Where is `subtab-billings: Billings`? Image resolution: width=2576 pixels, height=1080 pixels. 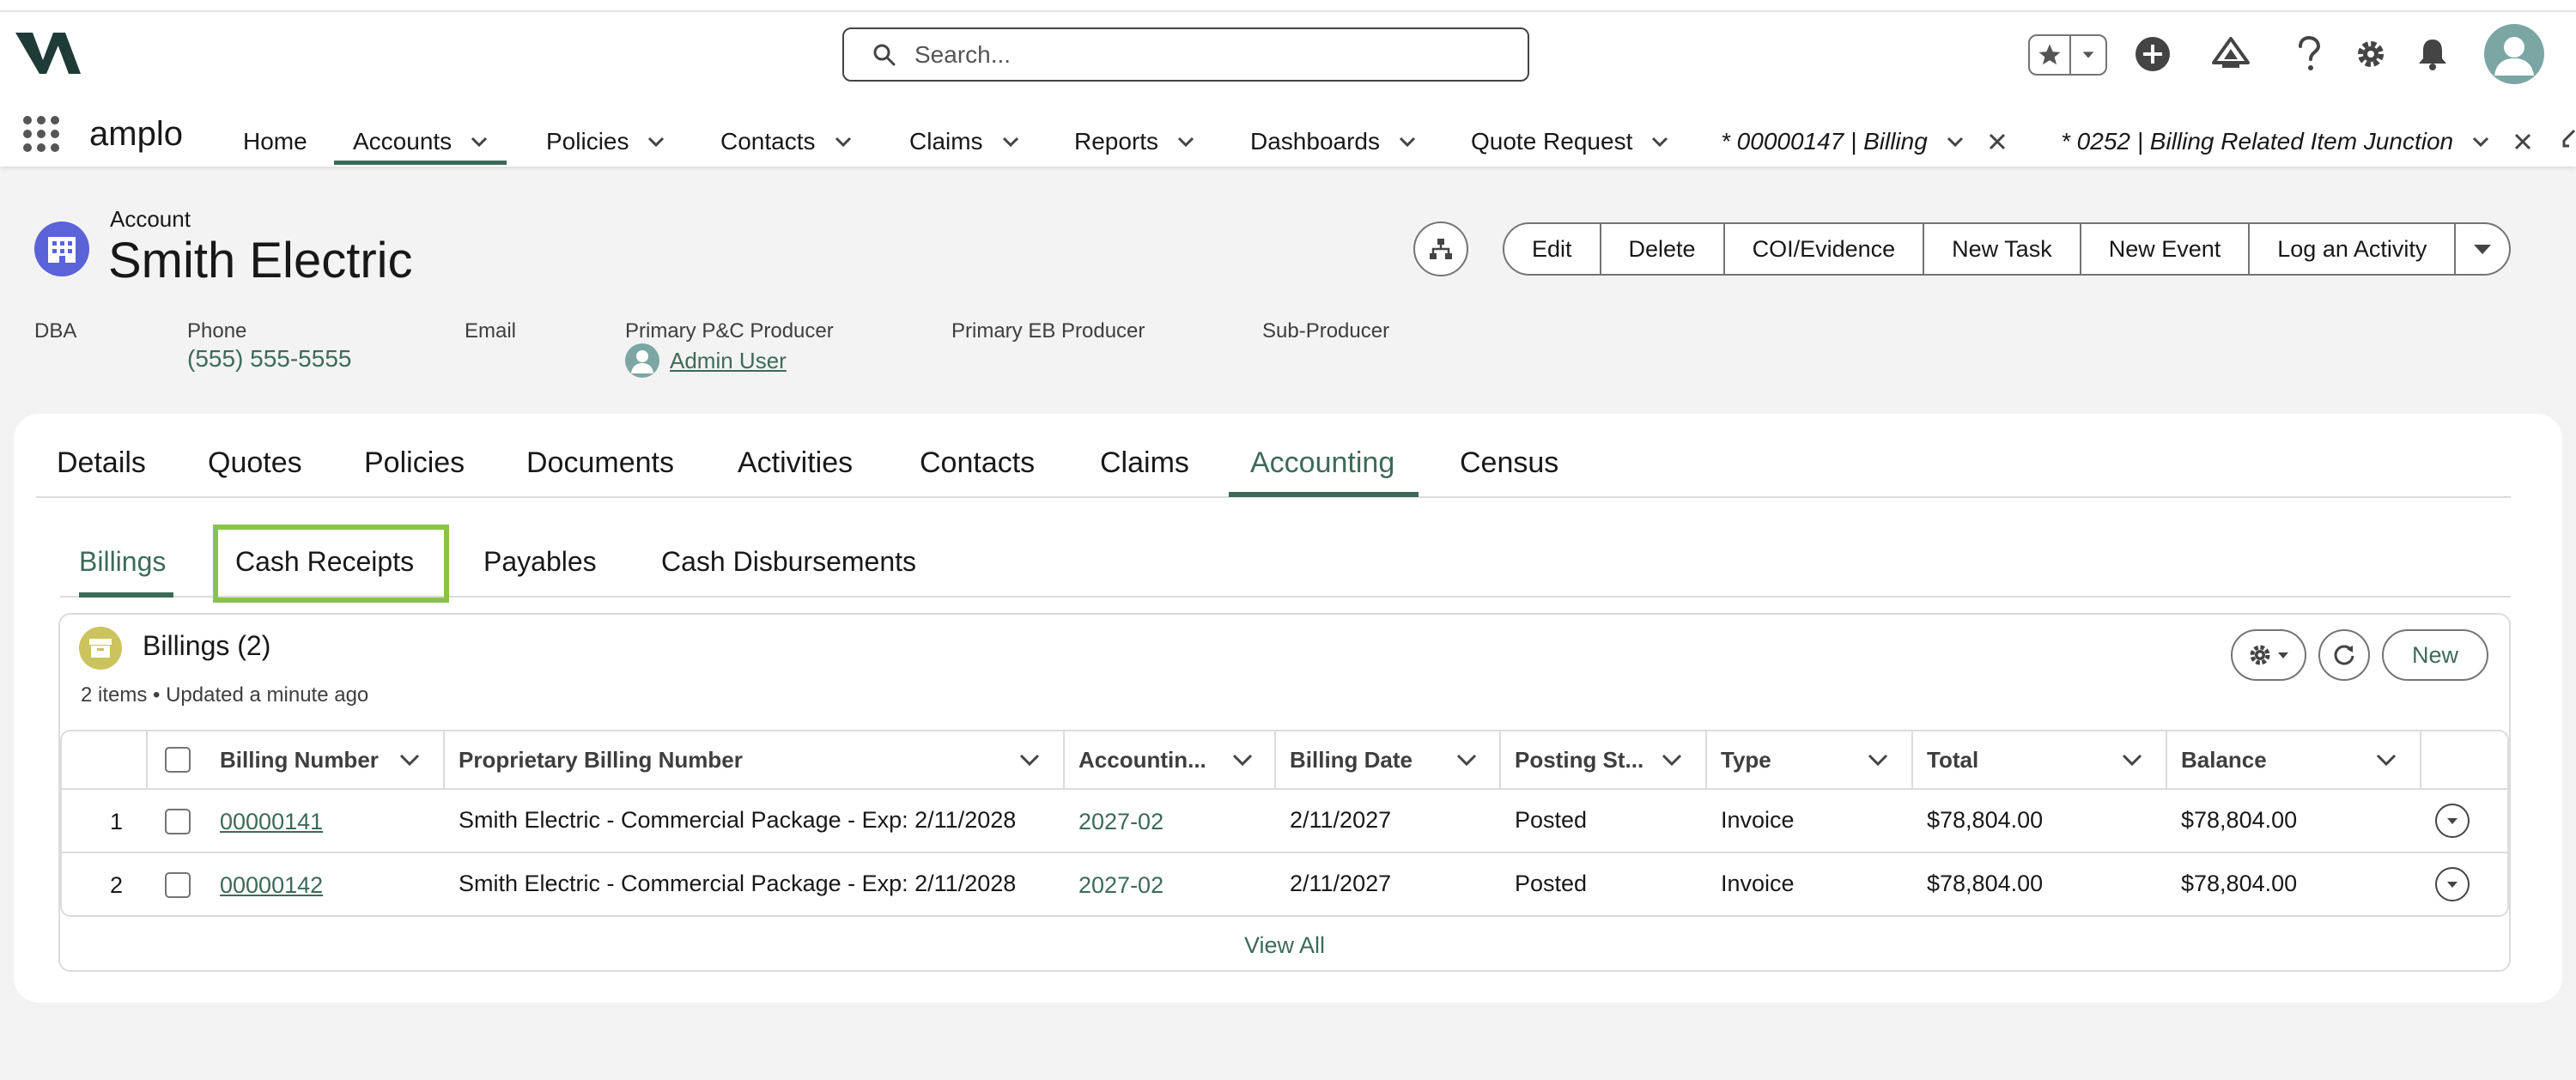 subtab-billings: Billings is located at coordinates (123, 562).